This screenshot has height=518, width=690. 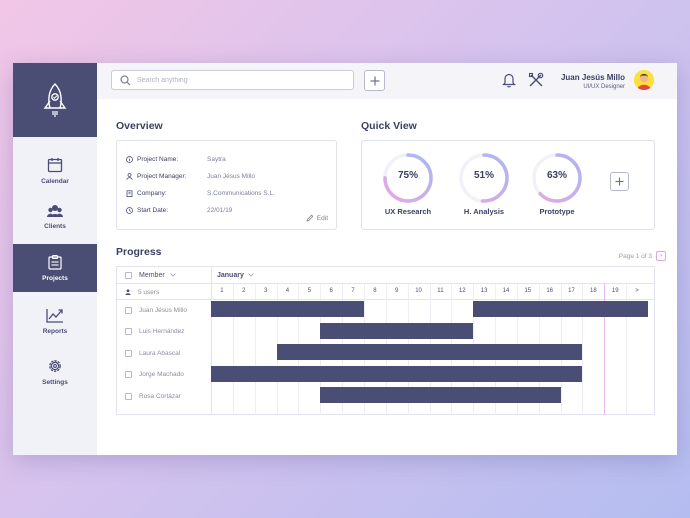 I want to click on overview-label: Company:, so click(x=152, y=193).